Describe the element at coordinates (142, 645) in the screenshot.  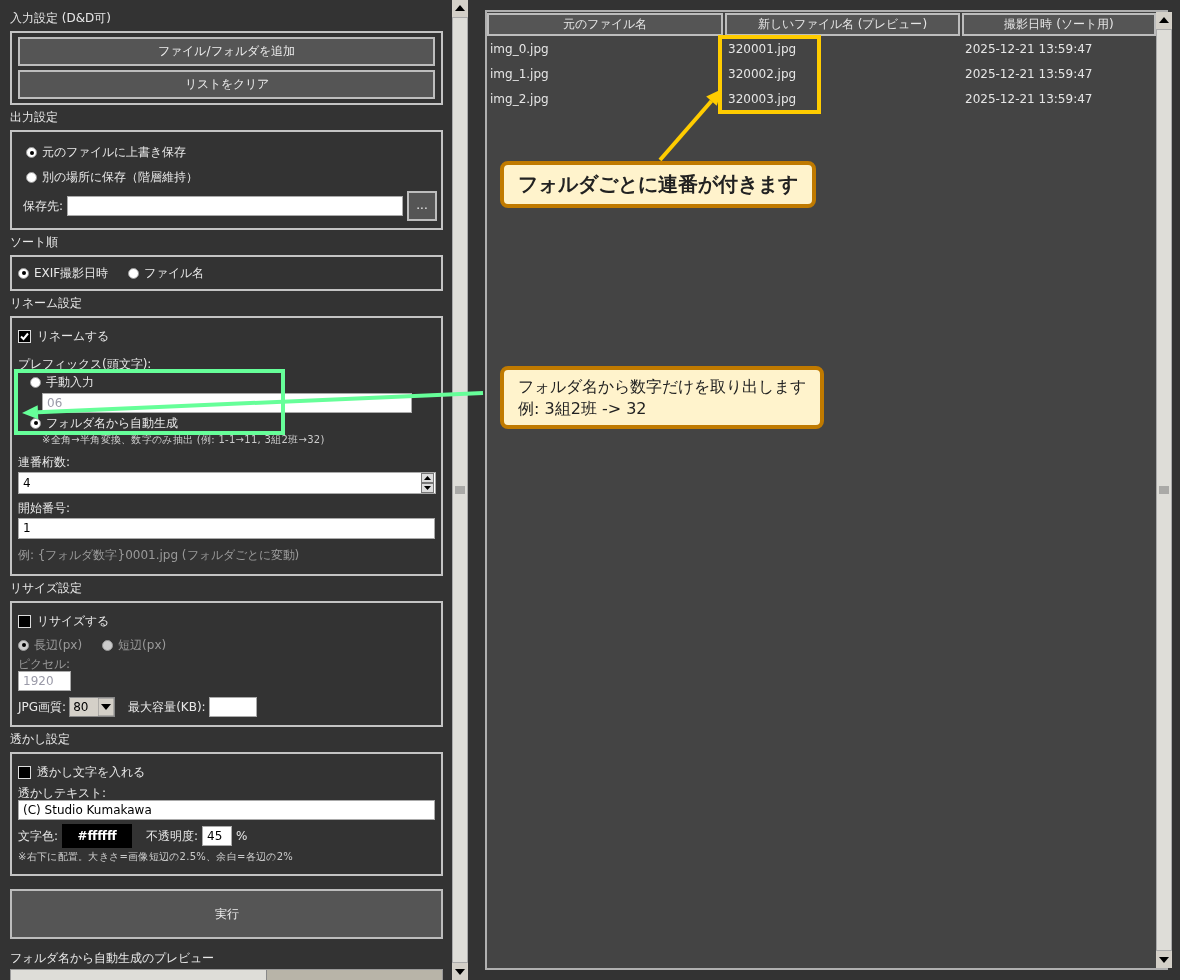
I see `option-label: 短辺(px)` at that location.